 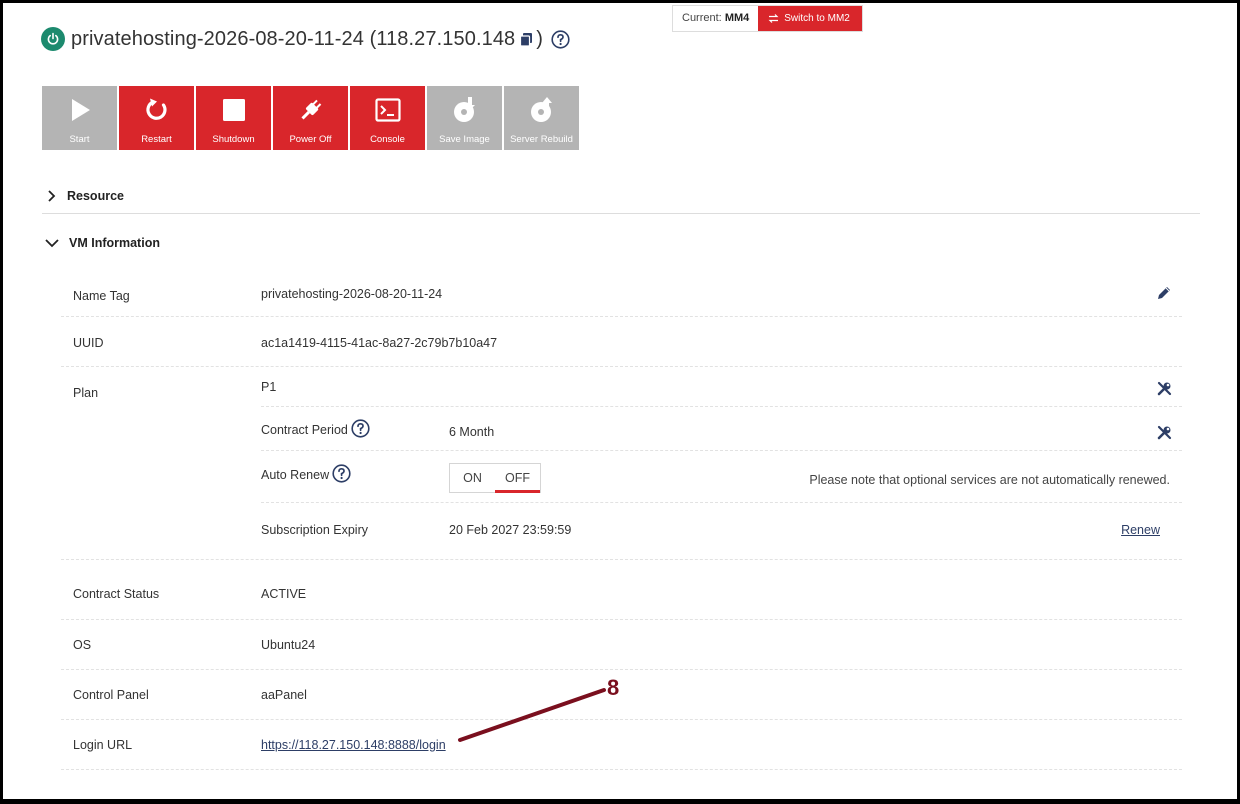 I want to click on annotation-arrow, so click(x=532, y=715).